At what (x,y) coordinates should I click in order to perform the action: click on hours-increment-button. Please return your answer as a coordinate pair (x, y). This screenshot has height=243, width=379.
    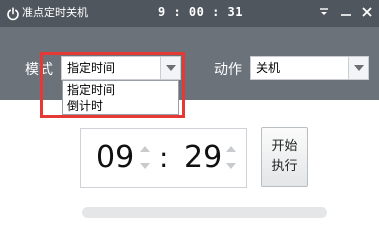
    Looking at the image, I should click on (145, 149).